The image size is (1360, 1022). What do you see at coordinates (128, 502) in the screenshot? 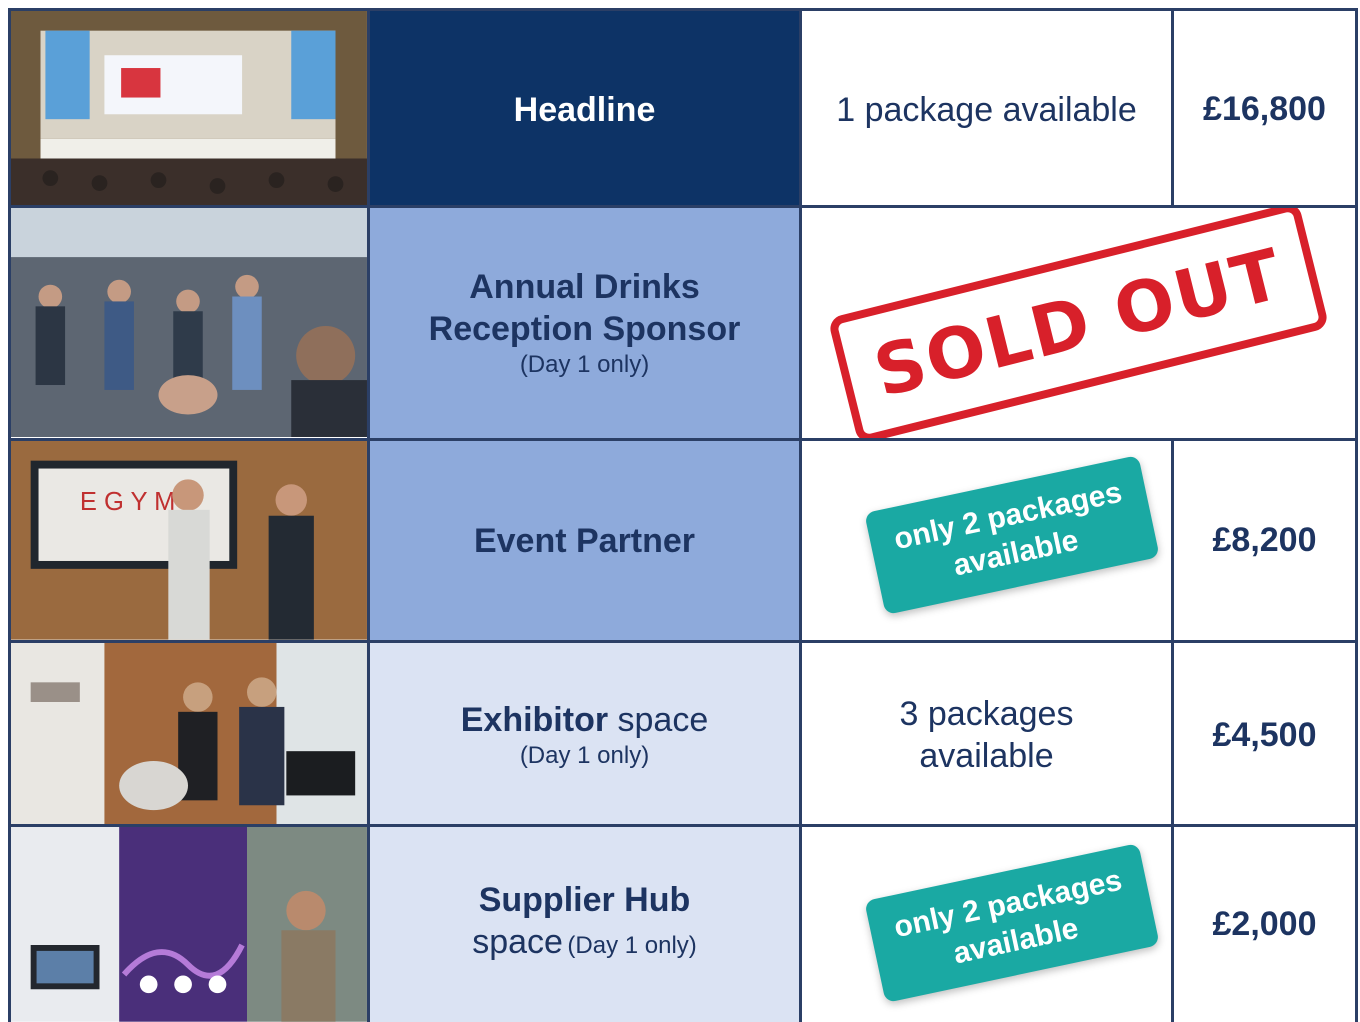
I see `svg-text: E G Y M` at bounding box center [128, 502].